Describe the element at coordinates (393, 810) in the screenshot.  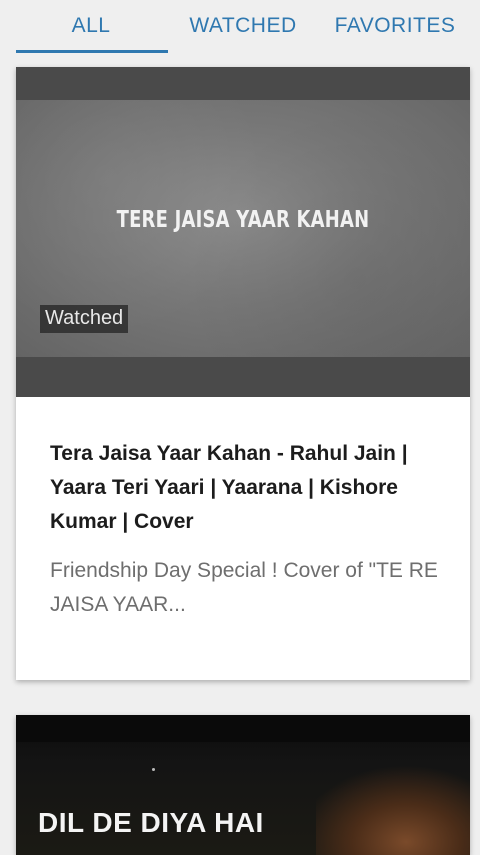
I see `thumbnail-figure` at that location.